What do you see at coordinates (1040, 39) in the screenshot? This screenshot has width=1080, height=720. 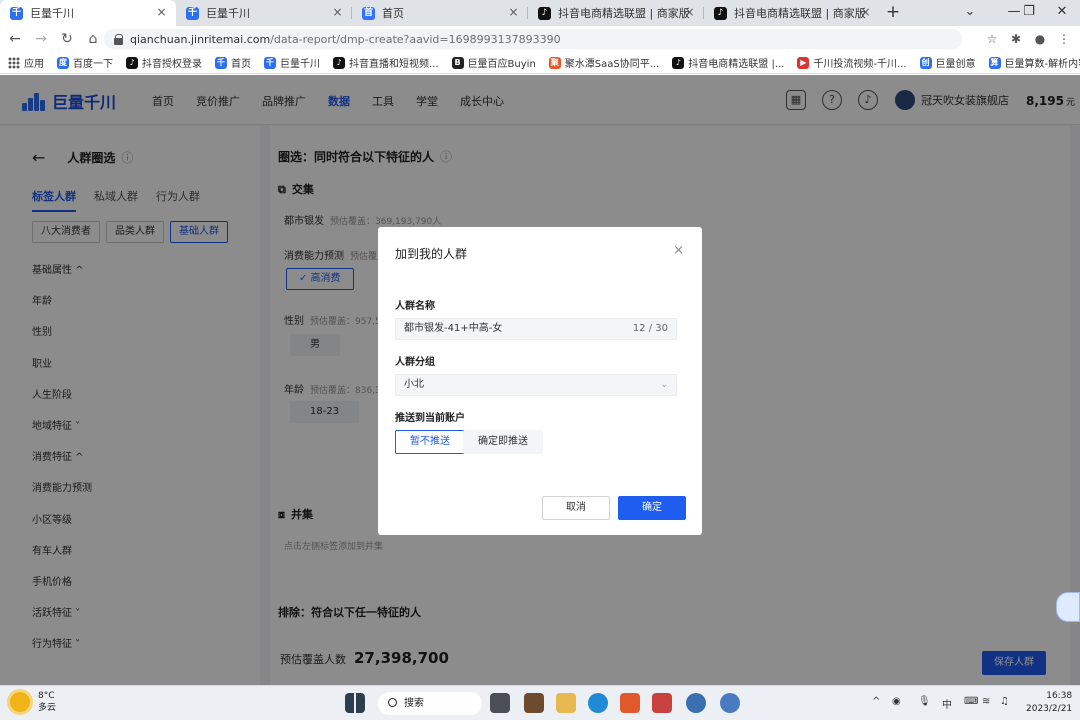 I see `profile-icon: ●` at bounding box center [1040, 39].